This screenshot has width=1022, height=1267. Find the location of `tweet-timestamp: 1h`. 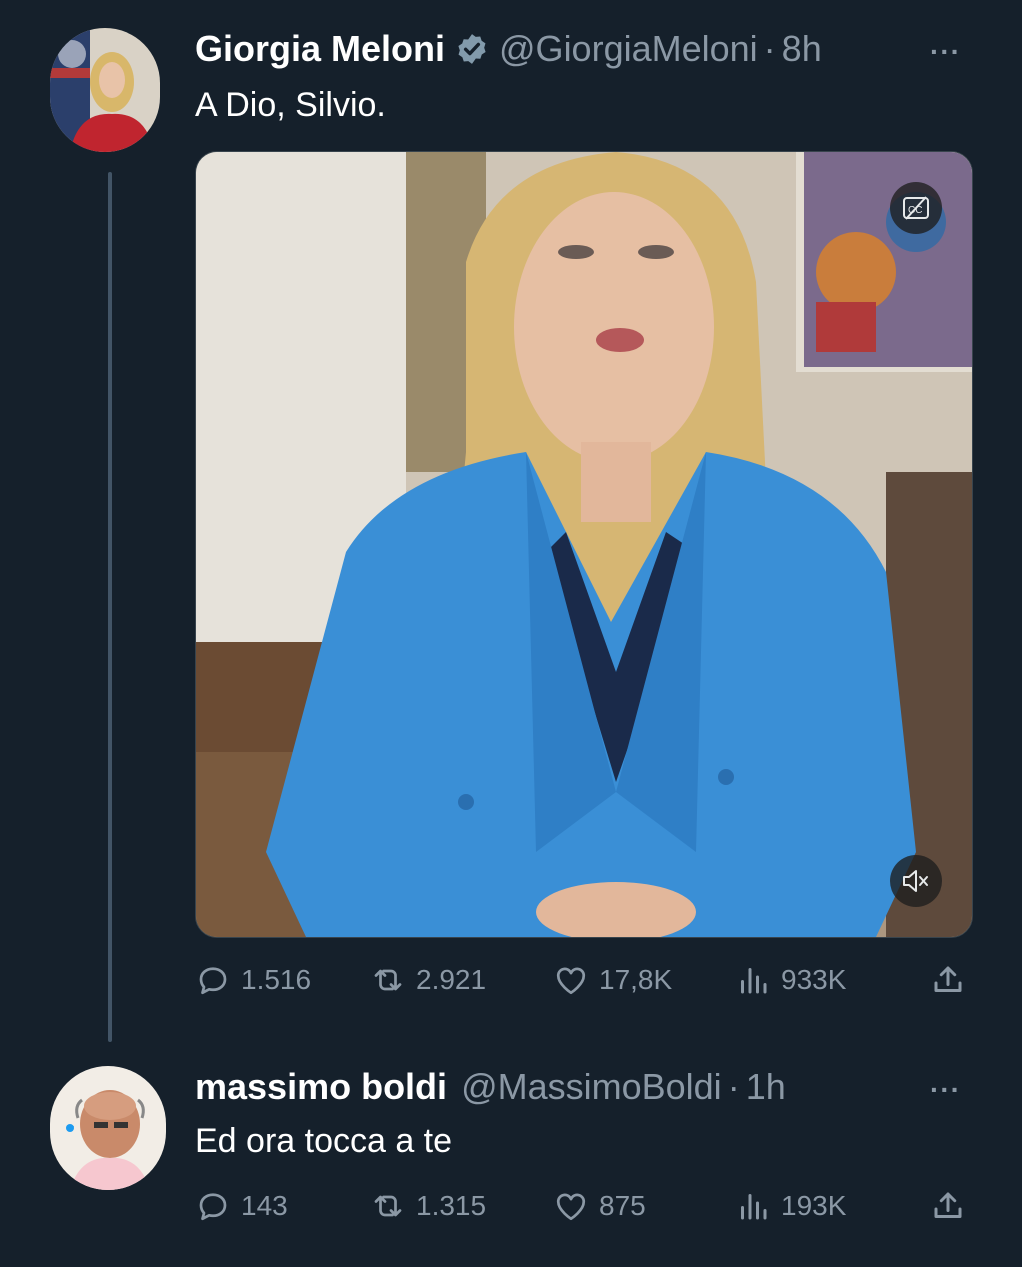

tweet-timestamp: 1h is located at coordinates (766, 1087).